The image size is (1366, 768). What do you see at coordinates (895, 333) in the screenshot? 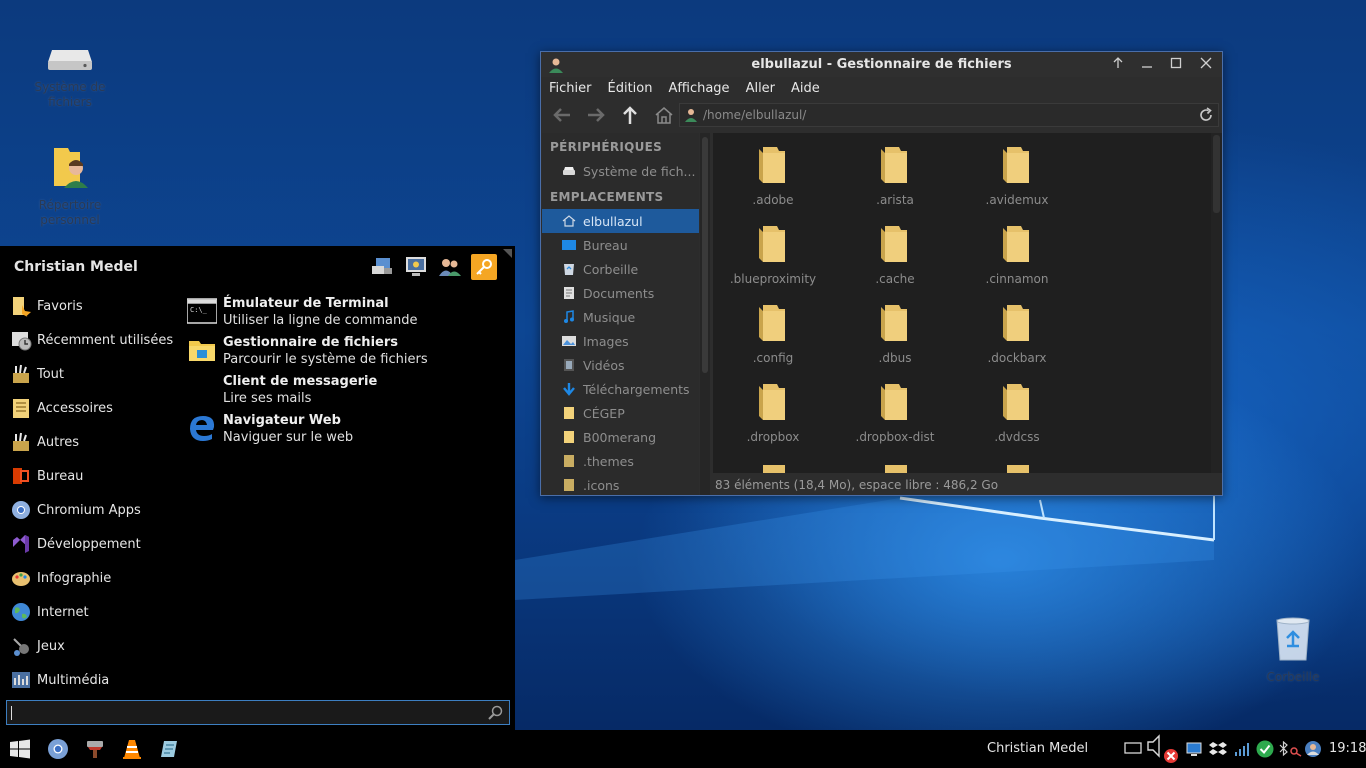
I see `folder-item: .dbus` at bounding box center [895, 333].